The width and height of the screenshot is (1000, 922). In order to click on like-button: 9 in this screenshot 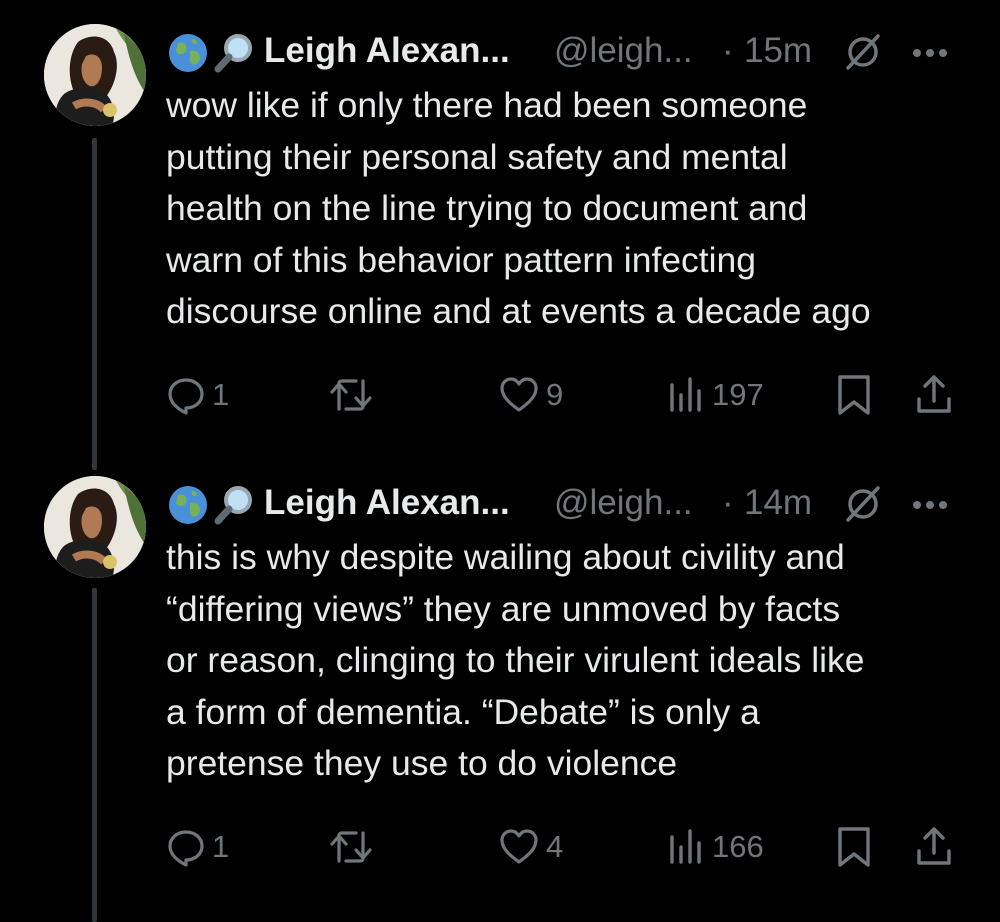, I will do `click(530, 395)`.